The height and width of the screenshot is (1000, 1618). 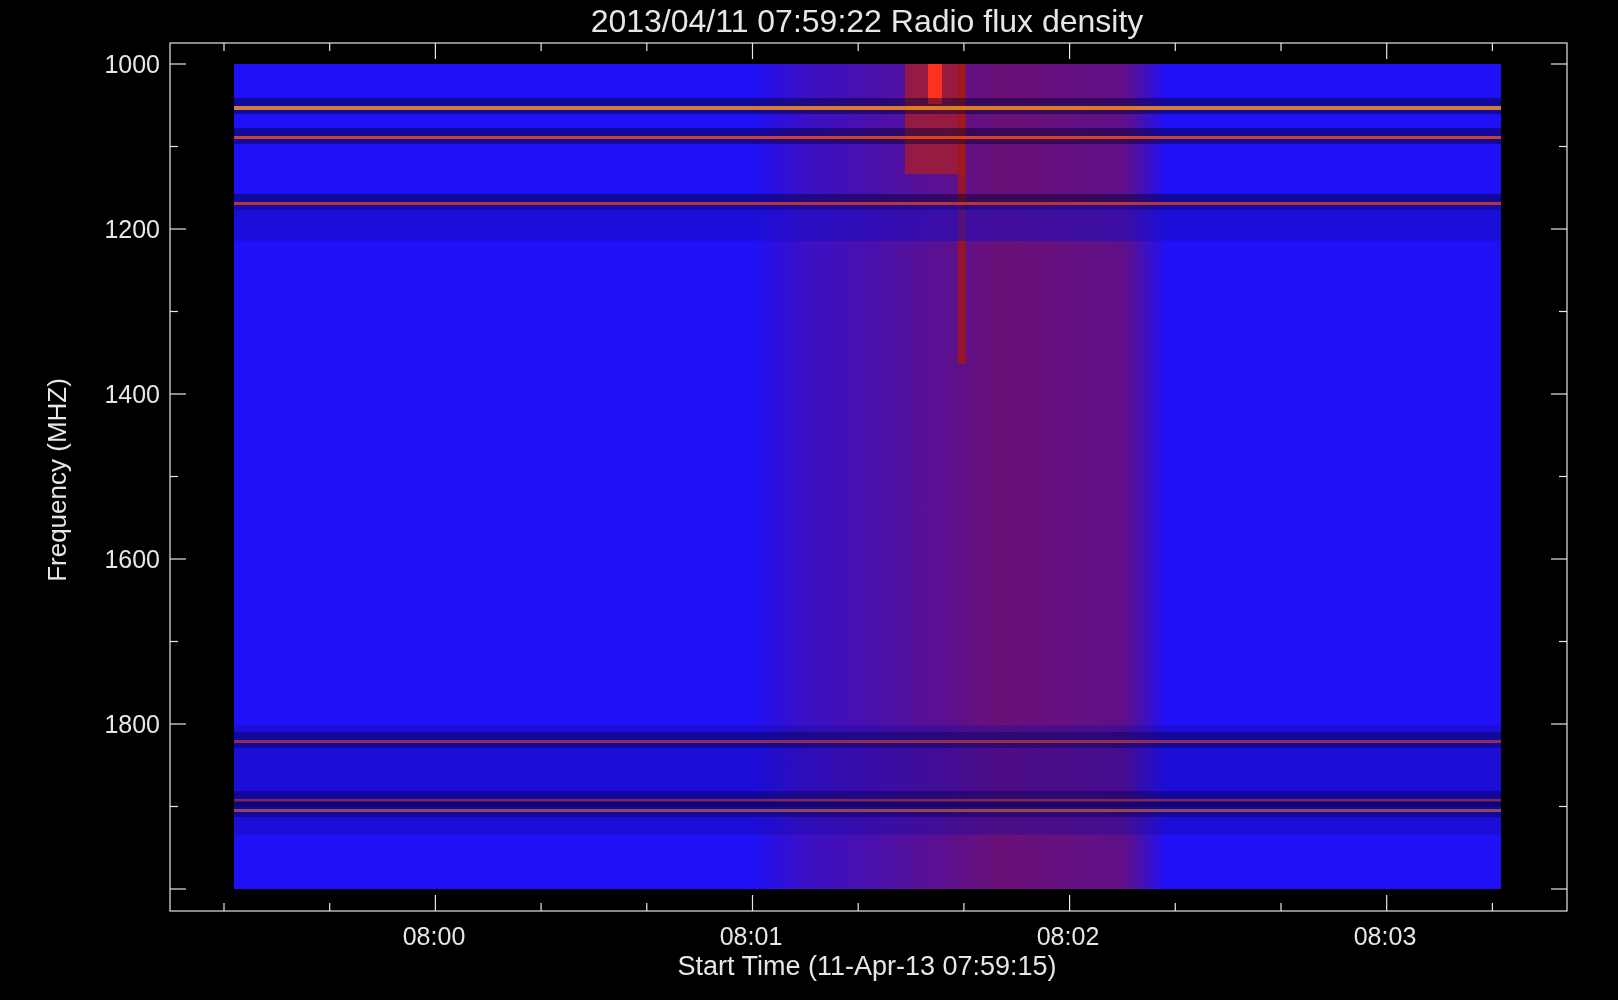 What do you see at coordinates (132, 559) in the screenshot?
I see `y-tick-label: 1600` at bounding box center [132, 559].